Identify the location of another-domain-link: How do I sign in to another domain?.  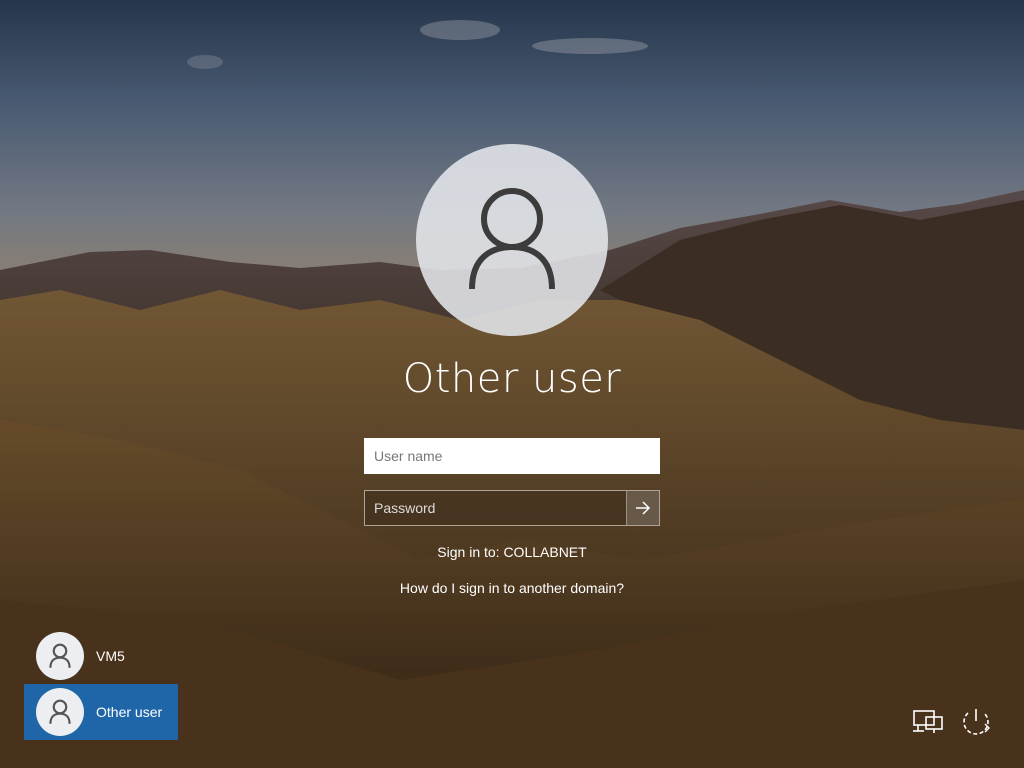
(512, 588).